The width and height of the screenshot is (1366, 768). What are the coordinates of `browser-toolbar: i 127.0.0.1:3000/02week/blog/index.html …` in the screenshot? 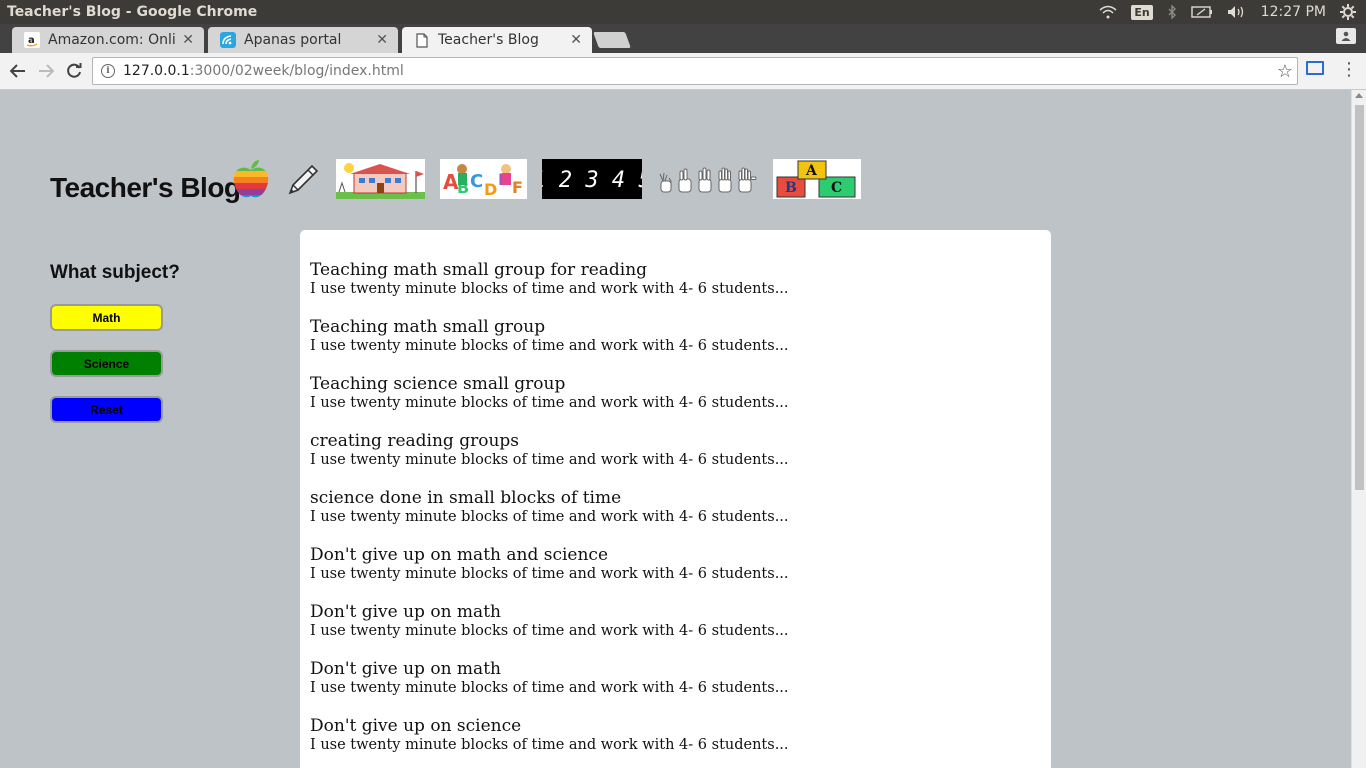 It's located at (683, 71).